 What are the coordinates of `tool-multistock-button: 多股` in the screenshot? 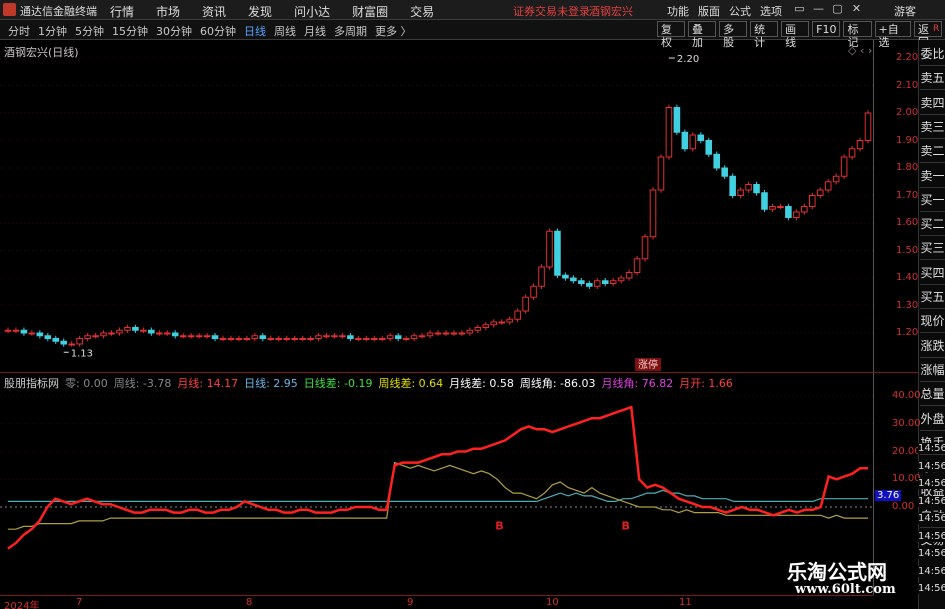 It's located at (733, 35).